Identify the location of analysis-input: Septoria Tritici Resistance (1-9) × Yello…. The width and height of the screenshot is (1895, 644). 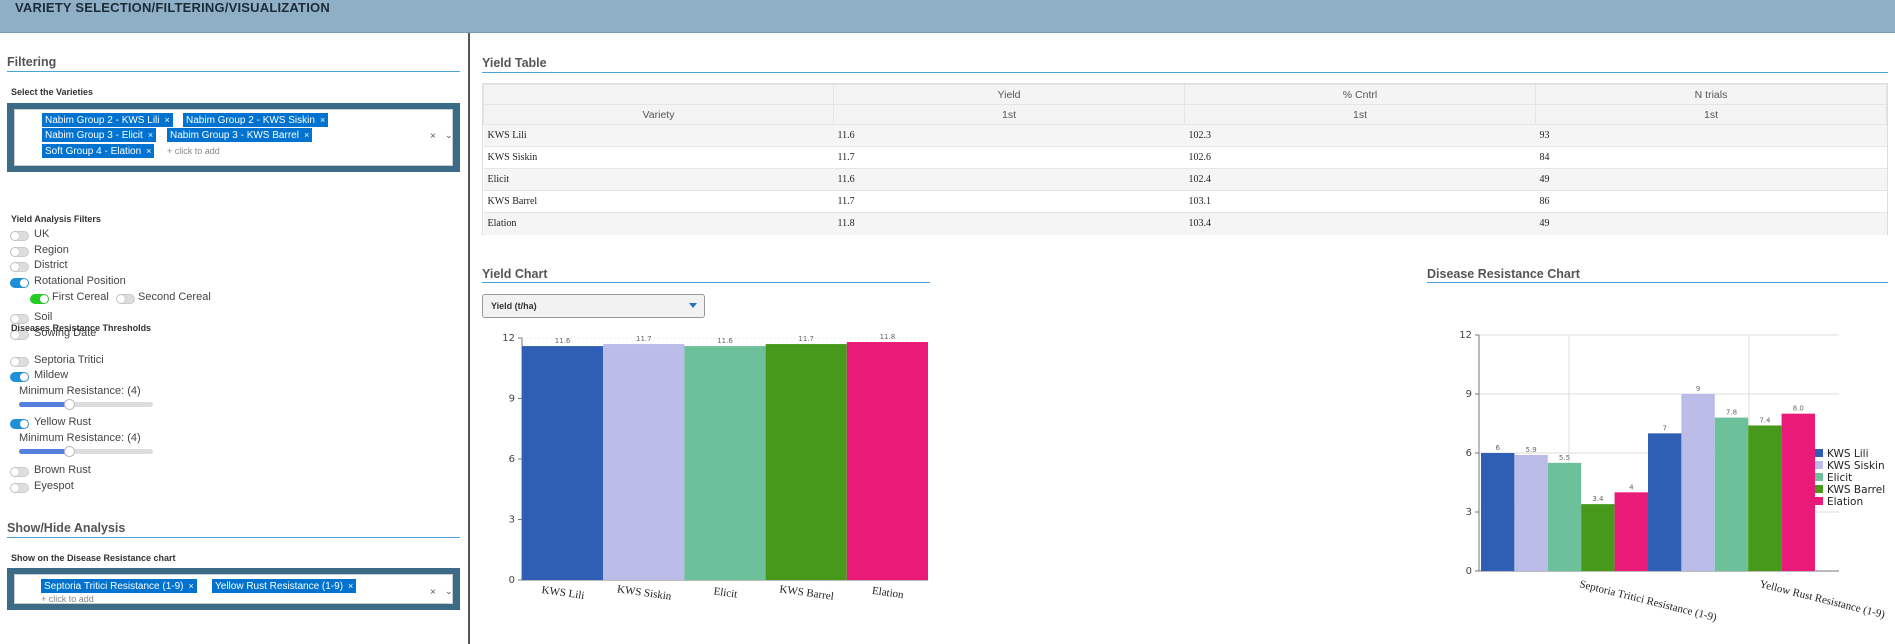
(233, 589).